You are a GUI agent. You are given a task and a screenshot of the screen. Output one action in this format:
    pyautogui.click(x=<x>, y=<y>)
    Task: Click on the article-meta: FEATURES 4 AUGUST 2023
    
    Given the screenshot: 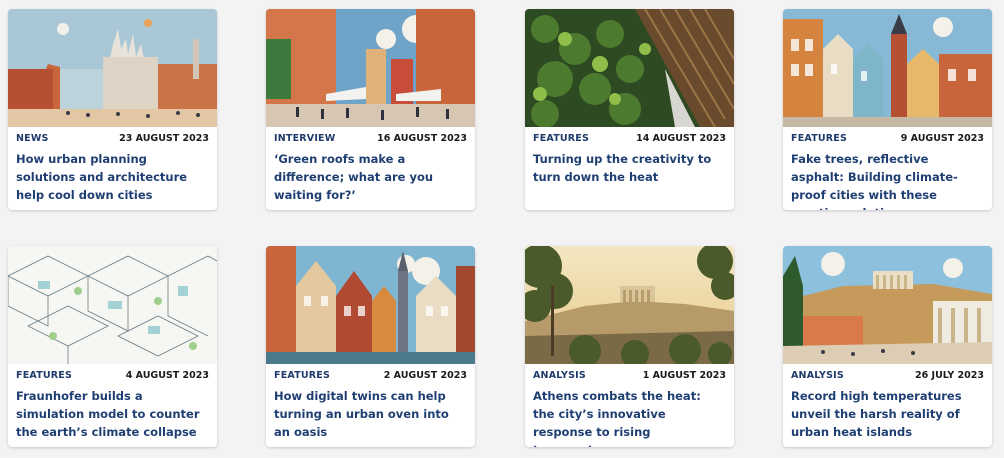 What is the action you would take?
    pyautogui.click(x=112, y=372)
    